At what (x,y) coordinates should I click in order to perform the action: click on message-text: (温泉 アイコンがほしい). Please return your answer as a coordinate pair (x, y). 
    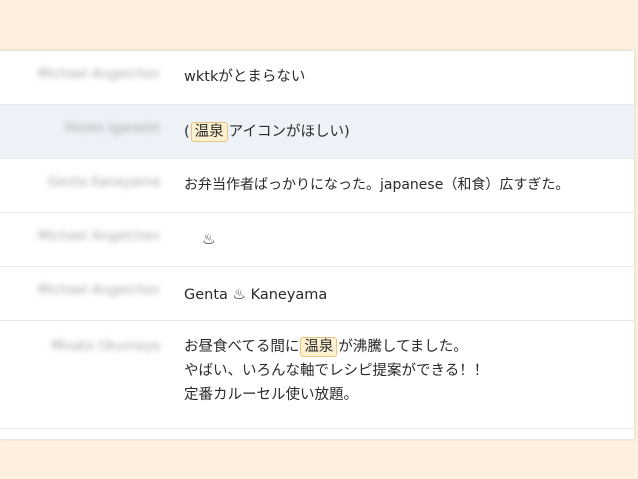
    Looking at the image, I should click on (409, 132).